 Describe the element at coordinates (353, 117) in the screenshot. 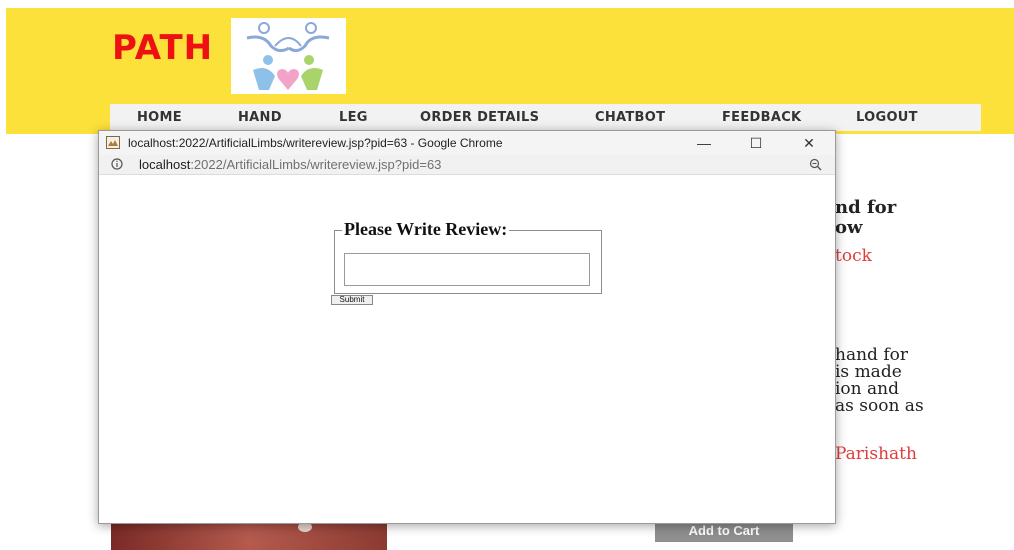

I see `nav-leg: LEG` at that location.